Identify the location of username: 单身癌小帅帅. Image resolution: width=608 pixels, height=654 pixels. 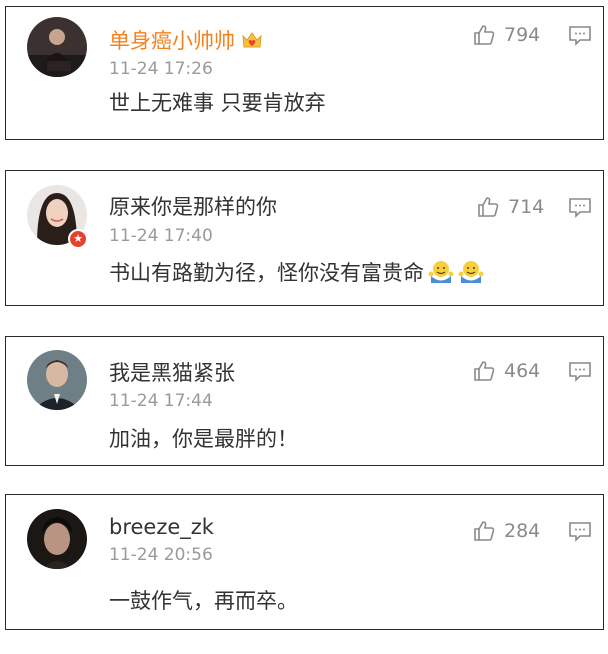
(186, 40).